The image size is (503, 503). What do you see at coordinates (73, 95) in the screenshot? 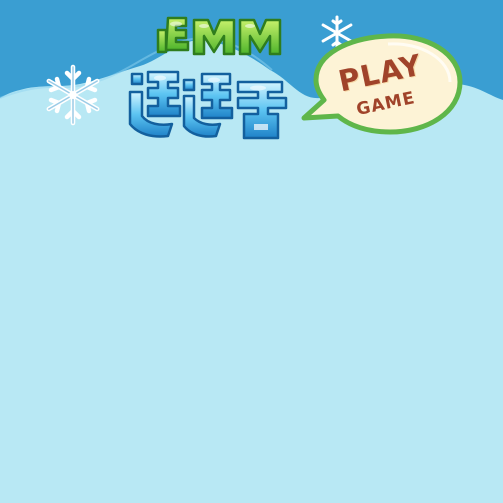
I see `snowflake-icon` at bounding box center [73, 95].